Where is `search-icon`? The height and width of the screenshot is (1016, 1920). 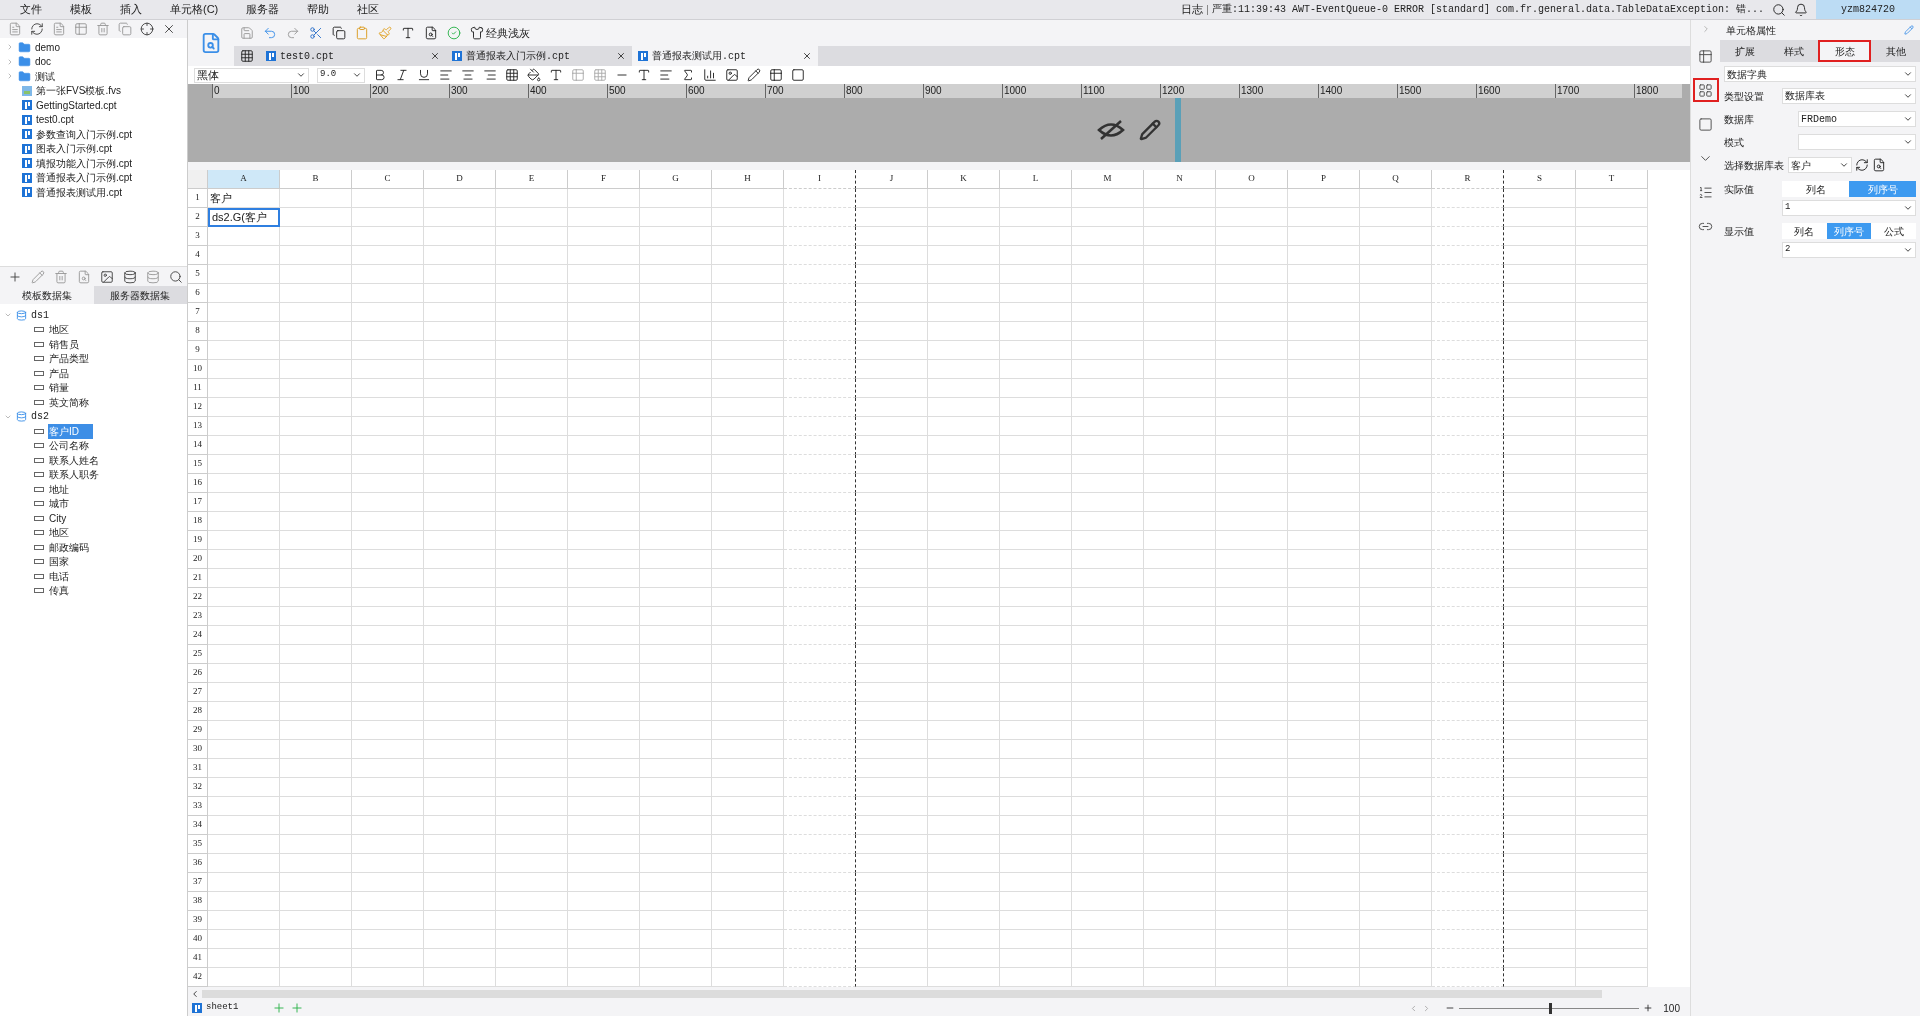
search-icon is located at coordinates (1779, 9).